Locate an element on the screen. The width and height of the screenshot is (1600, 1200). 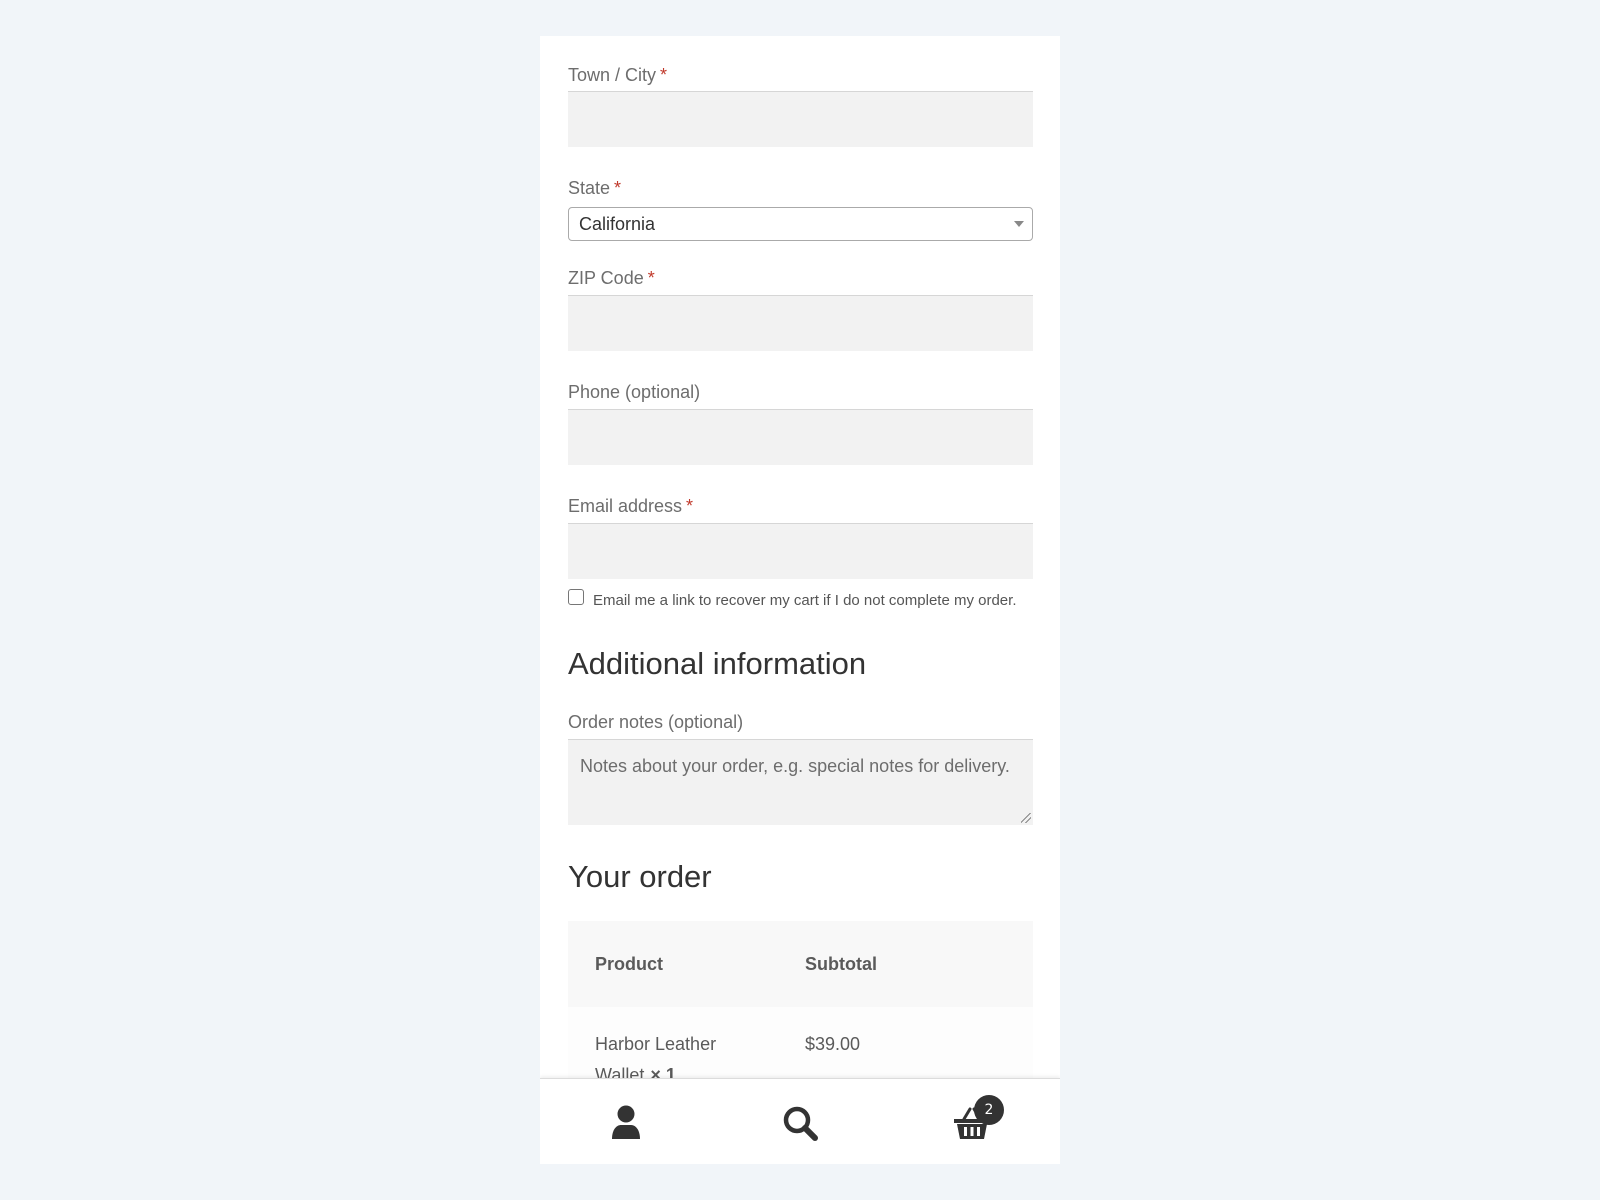
bottom-nav-bar: 2 is located at coordinates (800, 1121).